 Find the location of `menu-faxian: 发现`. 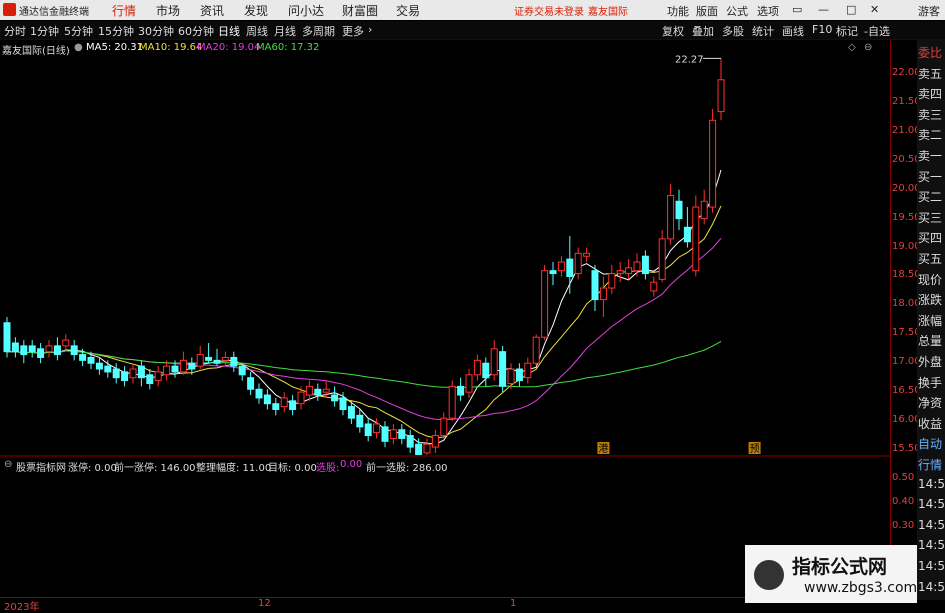

menu-faxian: 发现 is located at coordinates (256, 10).